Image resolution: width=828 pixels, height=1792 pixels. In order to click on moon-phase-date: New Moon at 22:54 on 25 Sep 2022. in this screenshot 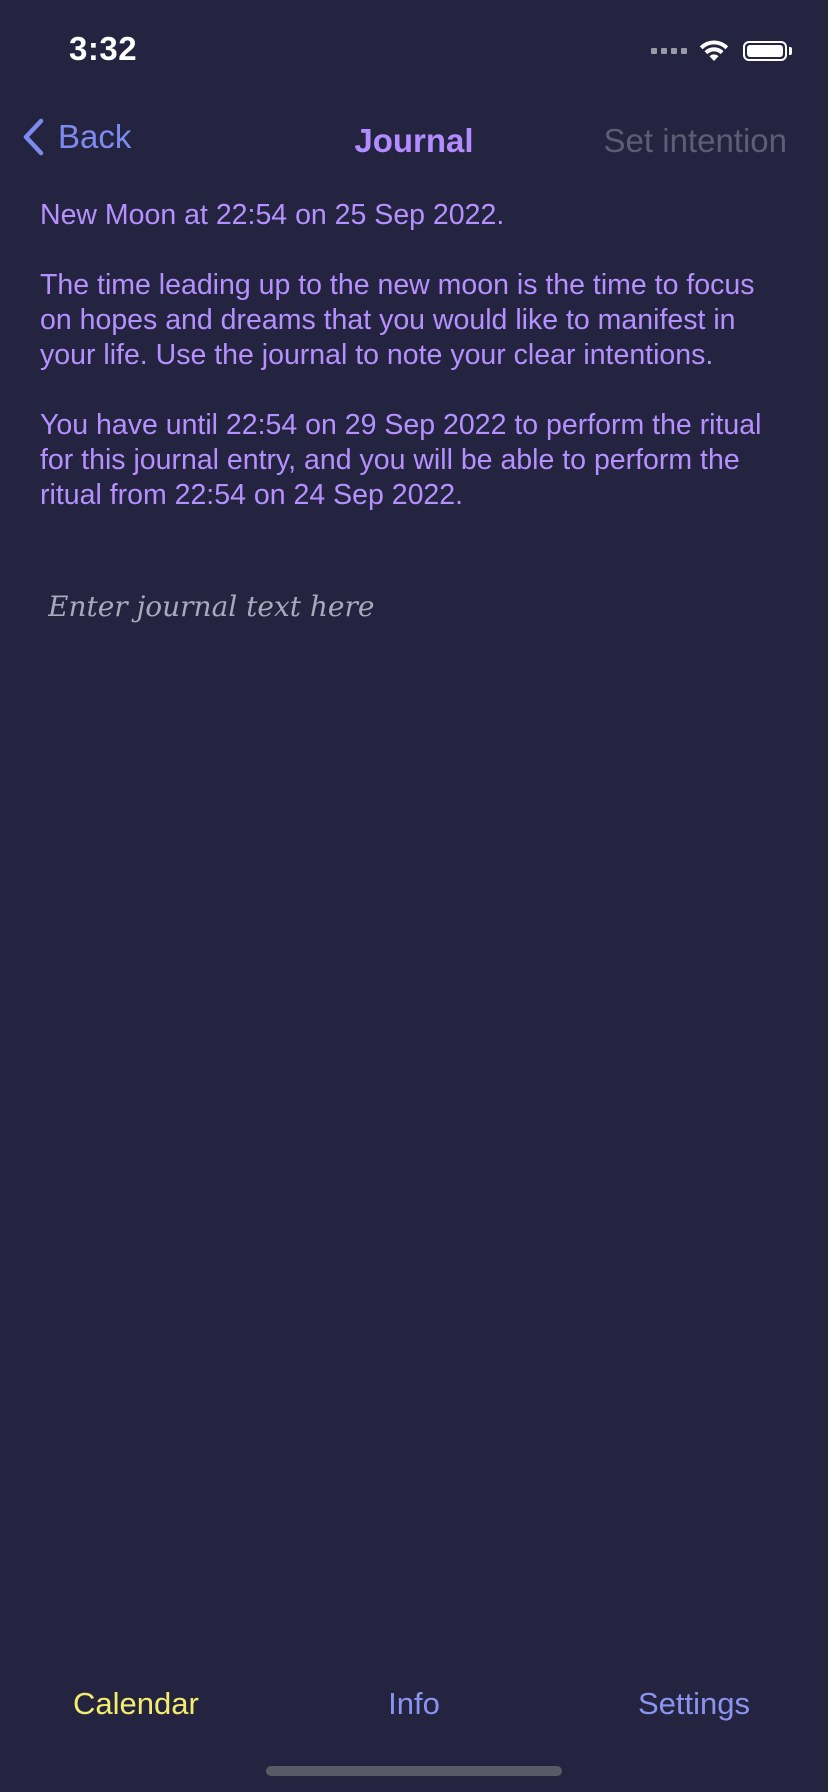, I will do `click(272, 215)`.